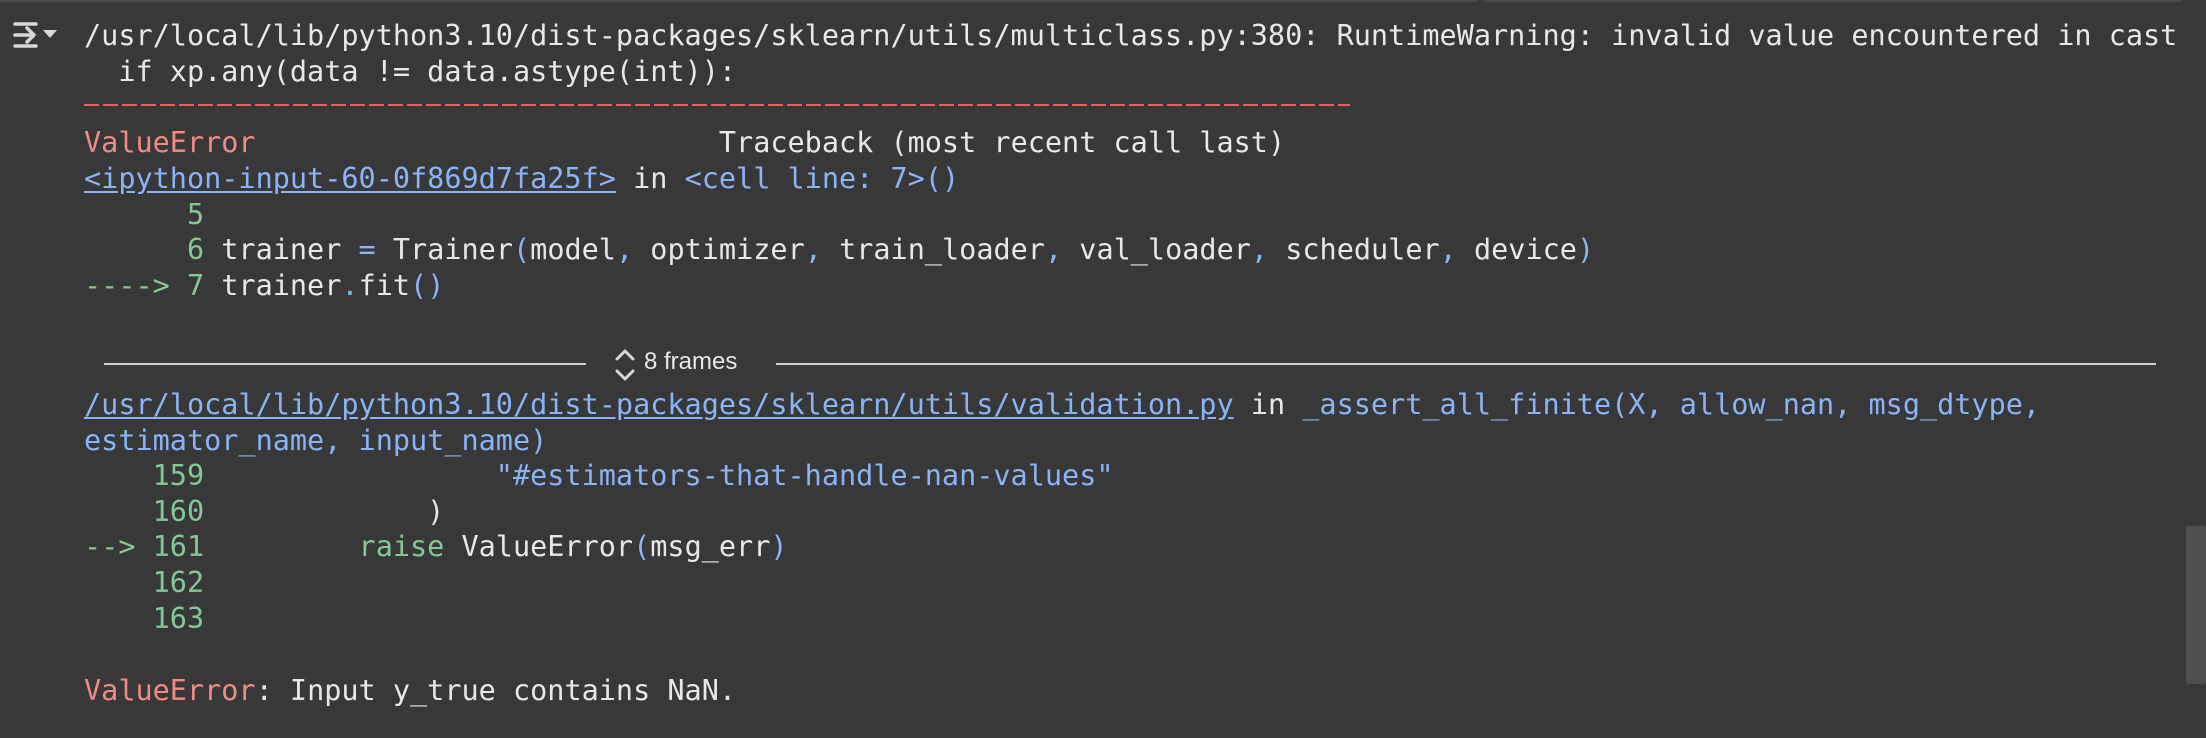 The image size is (2206, 738). Describe the element at coordinates (2196, 605) in the screenshot. I see `scrollbar-thumb` at that location.